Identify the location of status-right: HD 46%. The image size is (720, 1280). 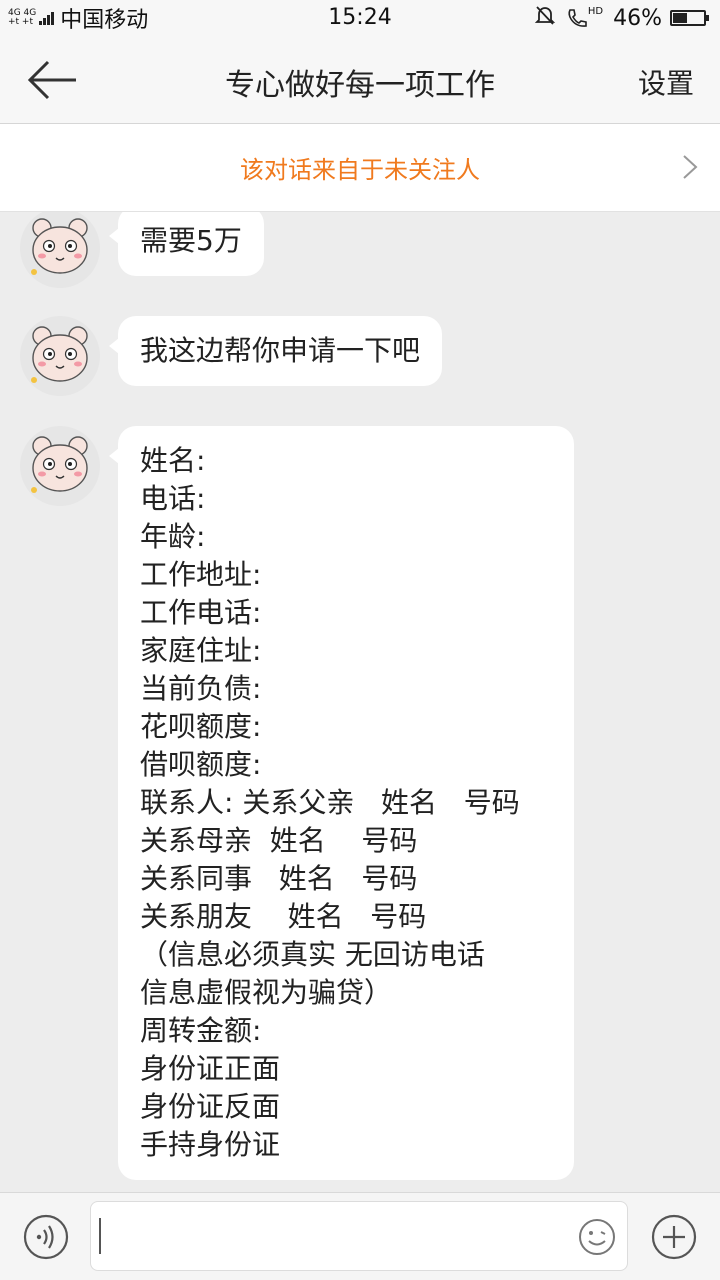
(621, 18).